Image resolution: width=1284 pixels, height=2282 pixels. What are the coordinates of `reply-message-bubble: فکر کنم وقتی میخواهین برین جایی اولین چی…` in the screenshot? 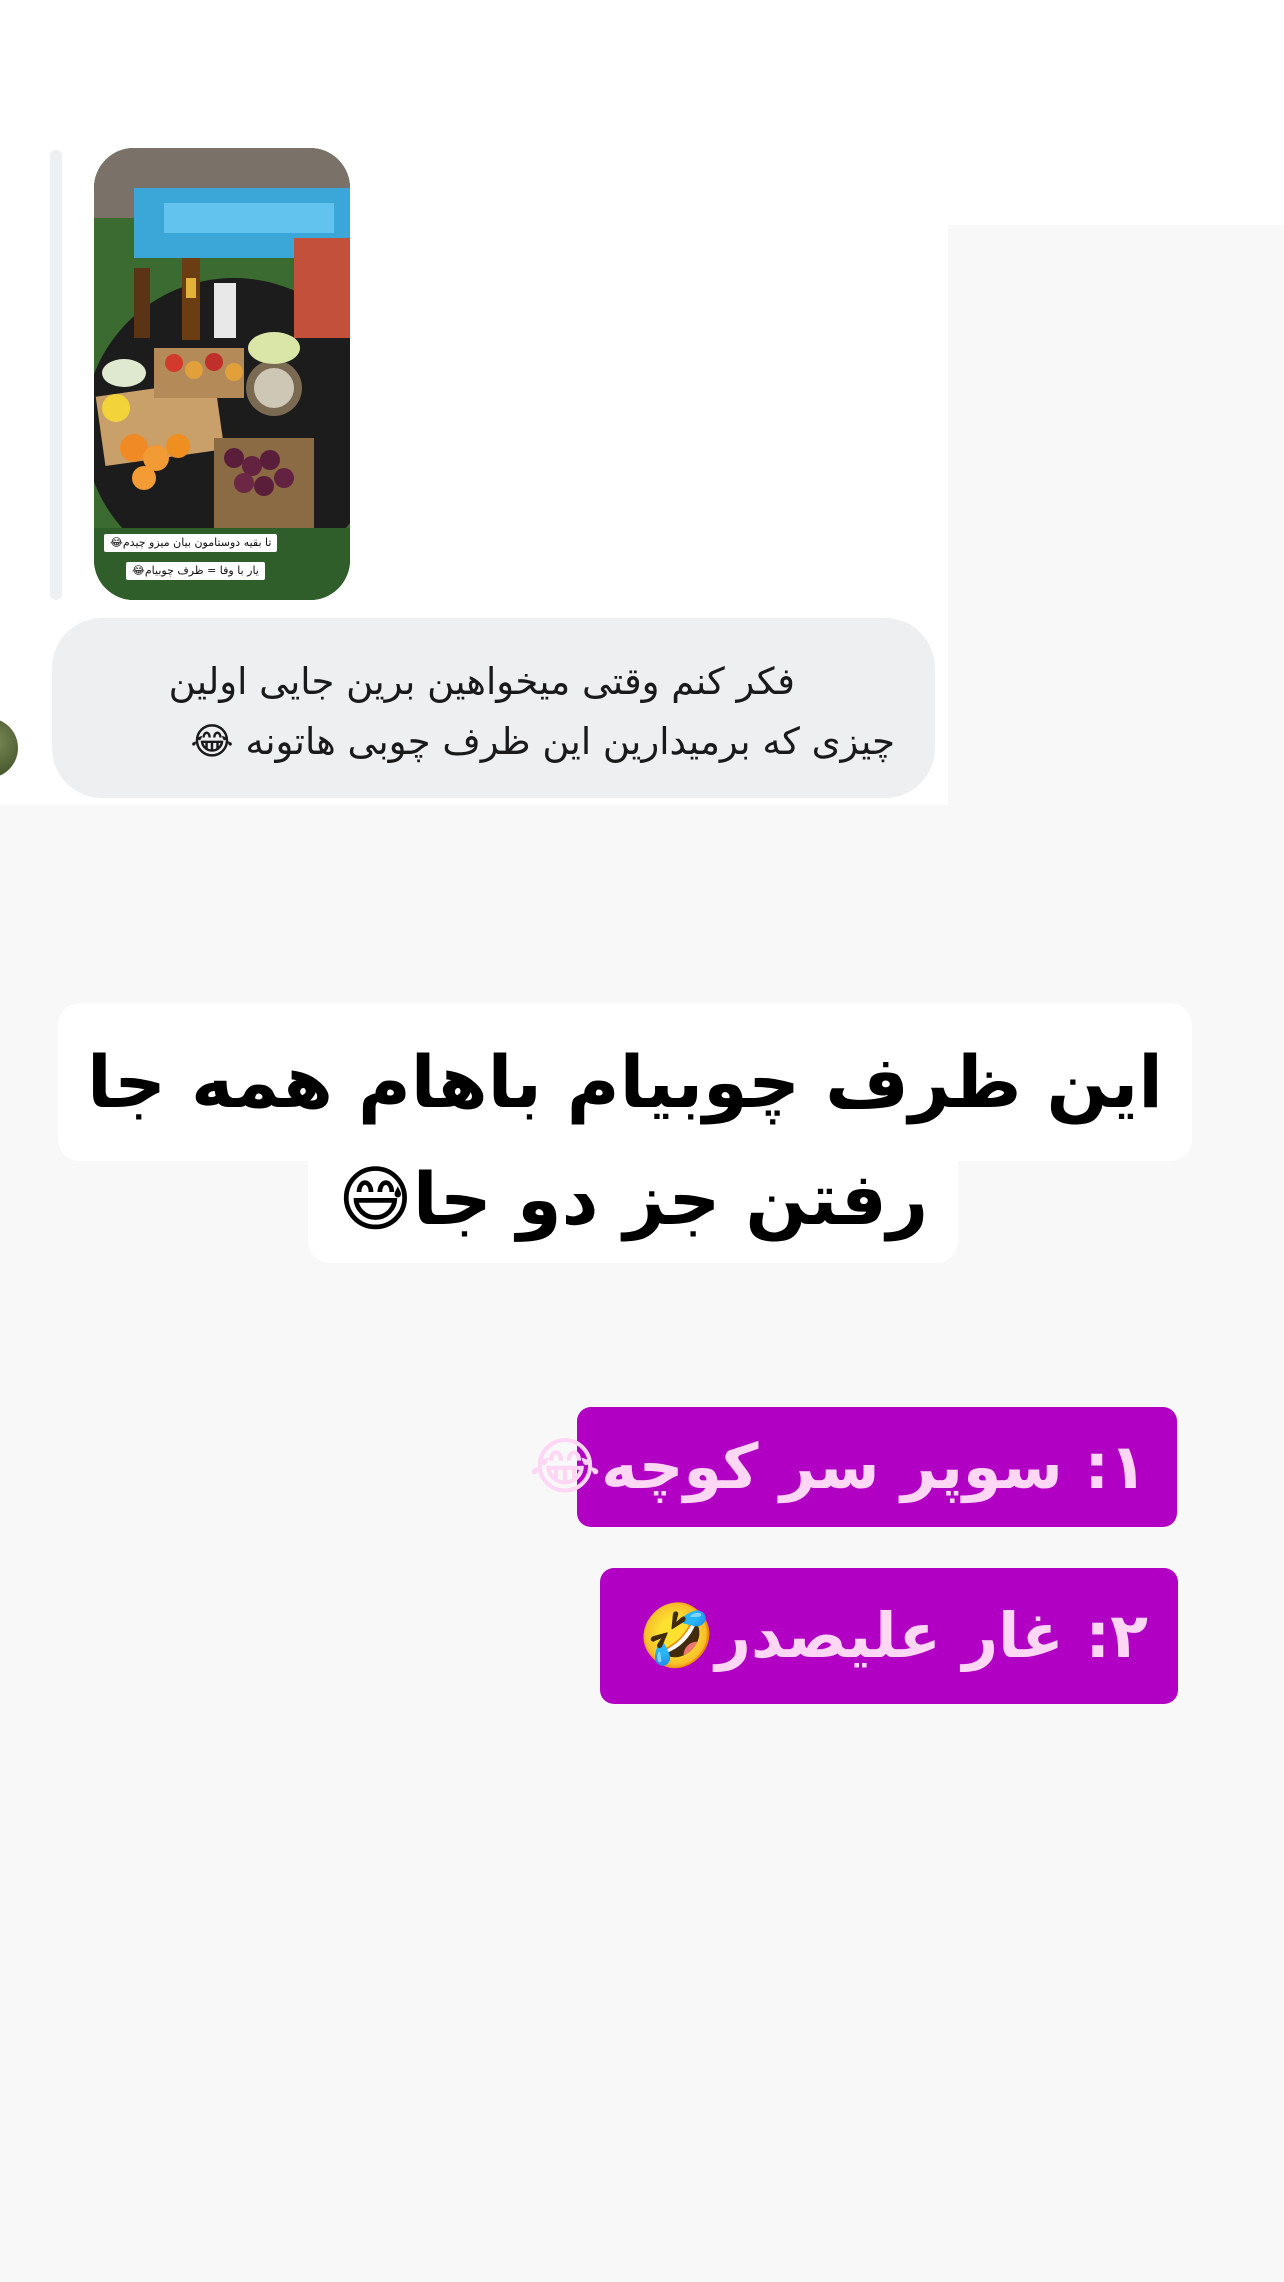 It's located at (493, 708).